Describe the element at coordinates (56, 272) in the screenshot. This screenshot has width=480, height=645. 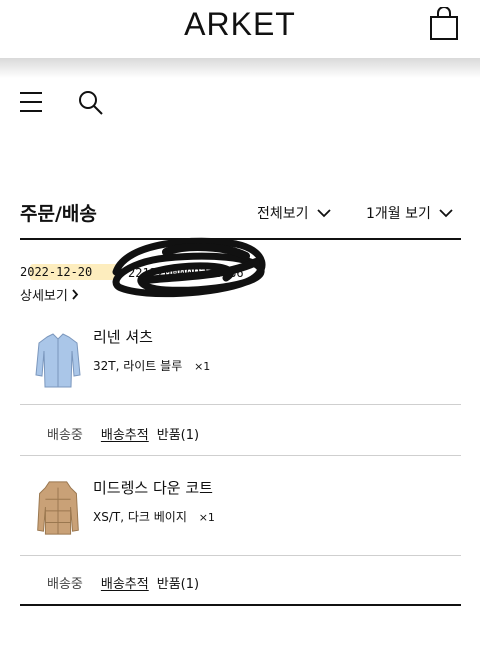
I see `order-date: 2022-12-20` at that location.